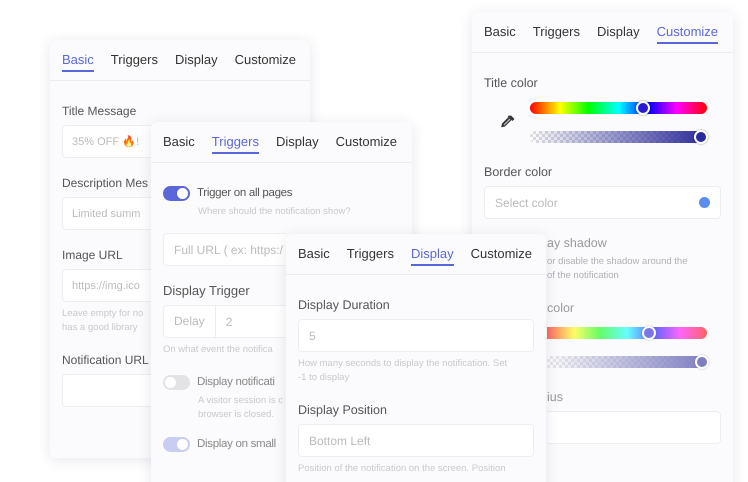  What do you see at coordinates (190, 321) in the screenshot?
I see `addon-label: Delay` at bounding box center [190, 321].